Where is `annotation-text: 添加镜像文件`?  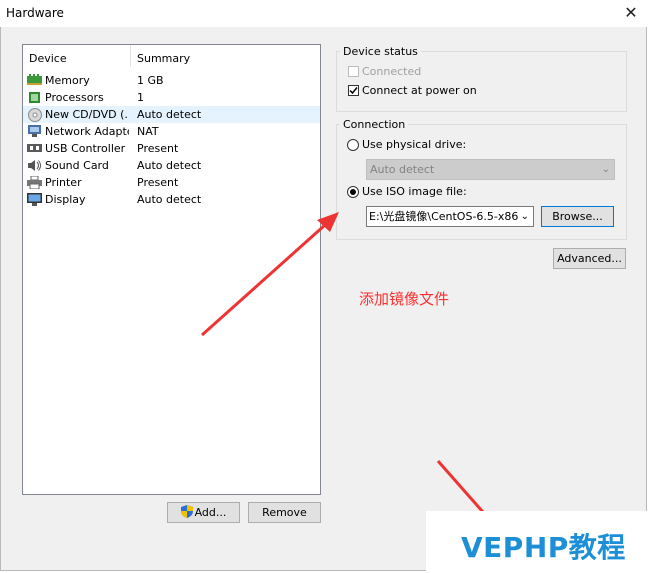 annotation-text: 添加镜像文件 is located at coordinates (404, 299).